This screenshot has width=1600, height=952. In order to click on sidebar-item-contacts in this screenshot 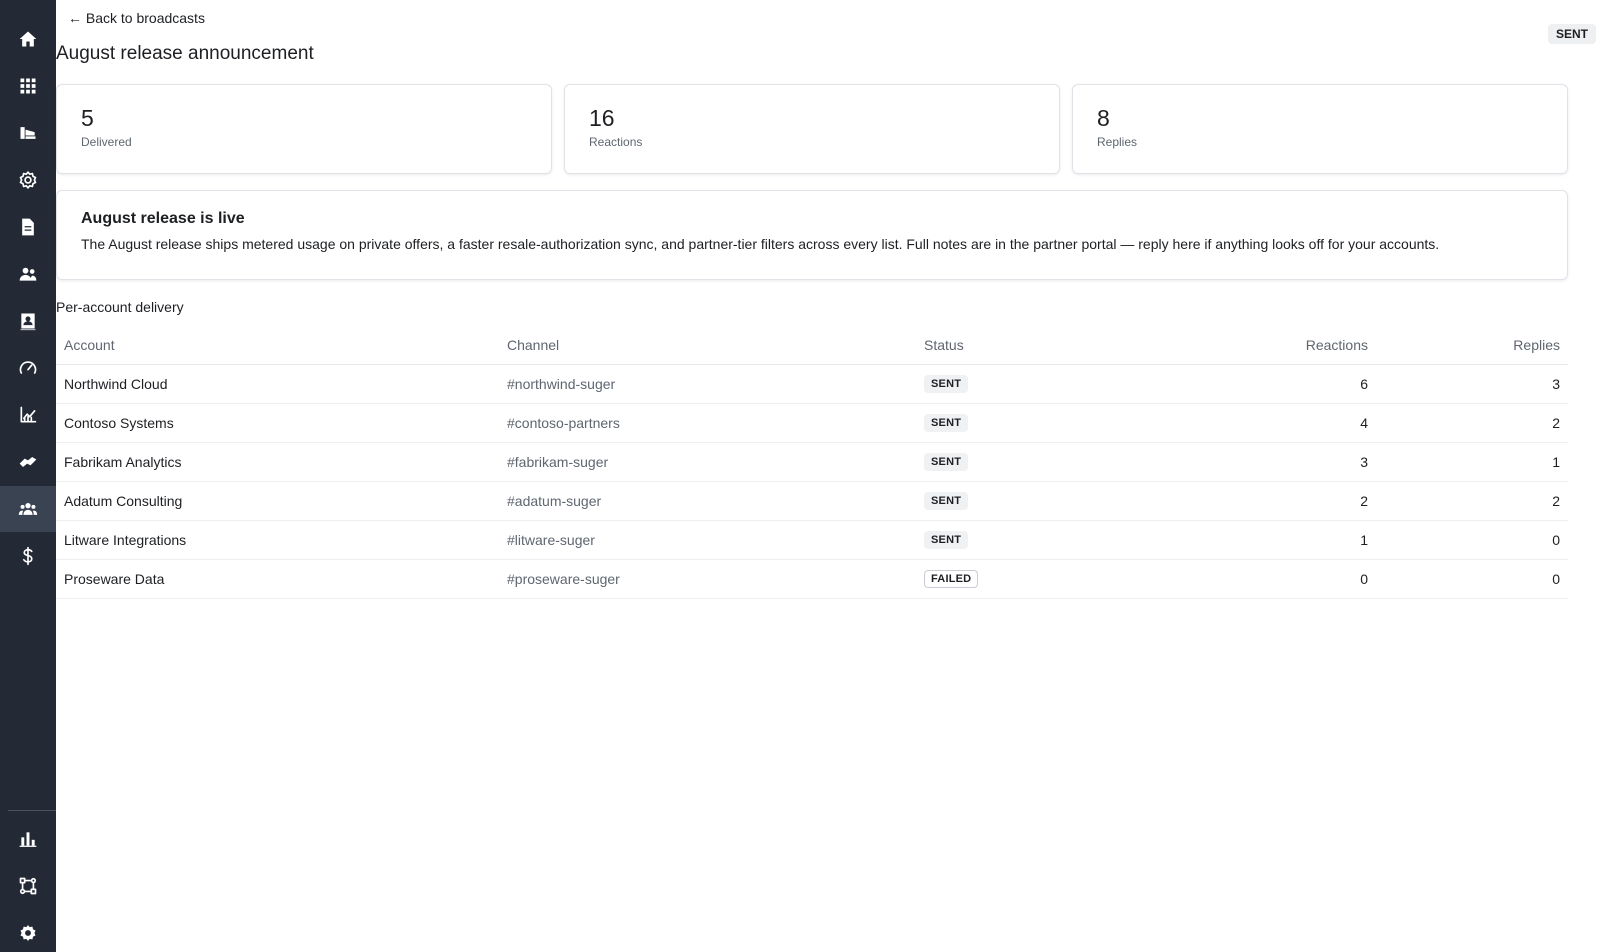, I will do `click(28, 321)`.